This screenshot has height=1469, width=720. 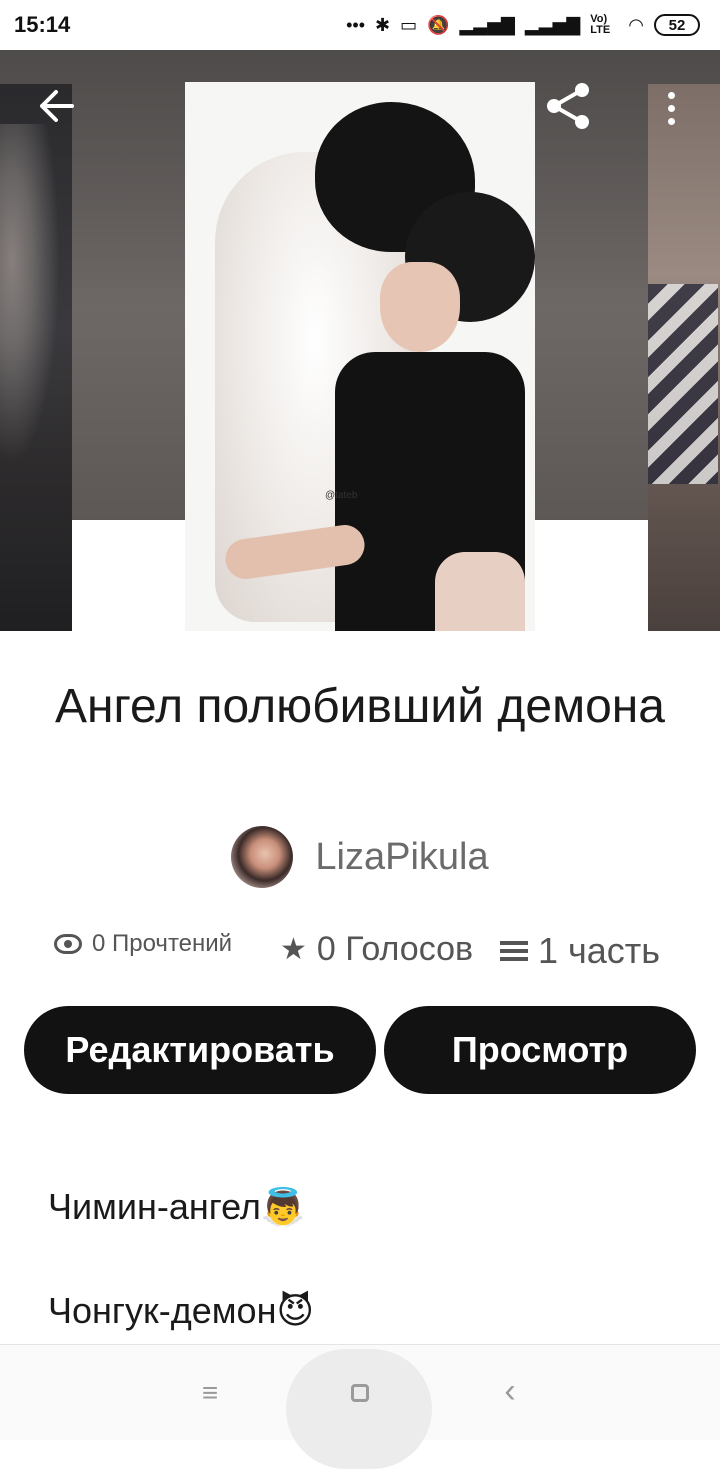 I want to click on story-title: Ангел полюбивший демона, so click(x=360, y=706).